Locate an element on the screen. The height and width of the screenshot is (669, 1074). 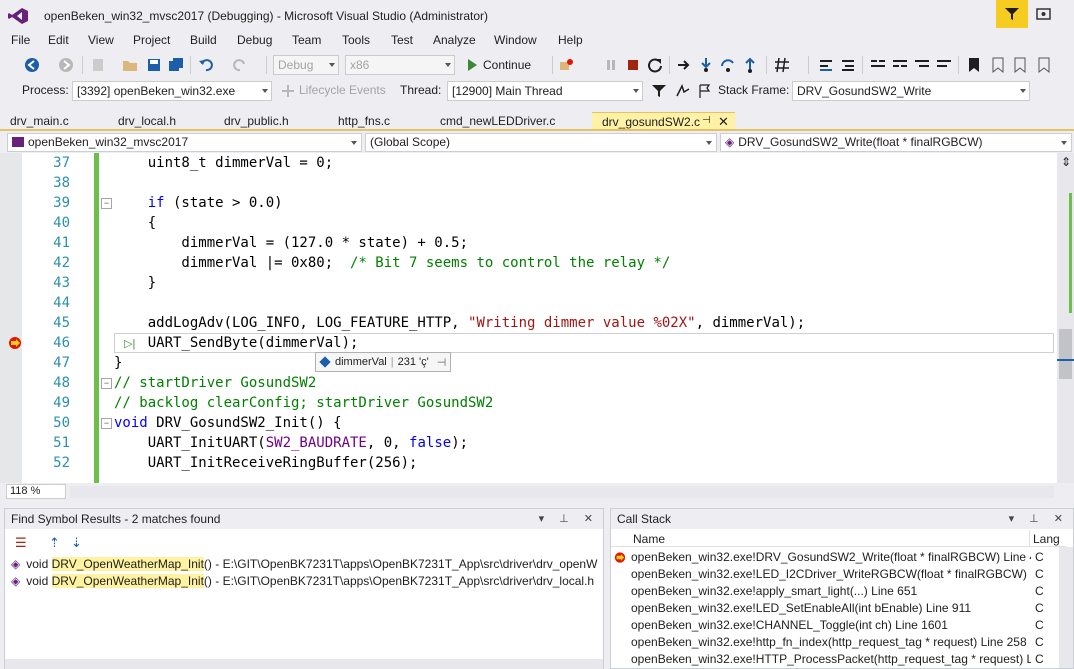
stack-frame-dropdown: DRV_GosundSW2_Write is located at coordinates (911, 91).